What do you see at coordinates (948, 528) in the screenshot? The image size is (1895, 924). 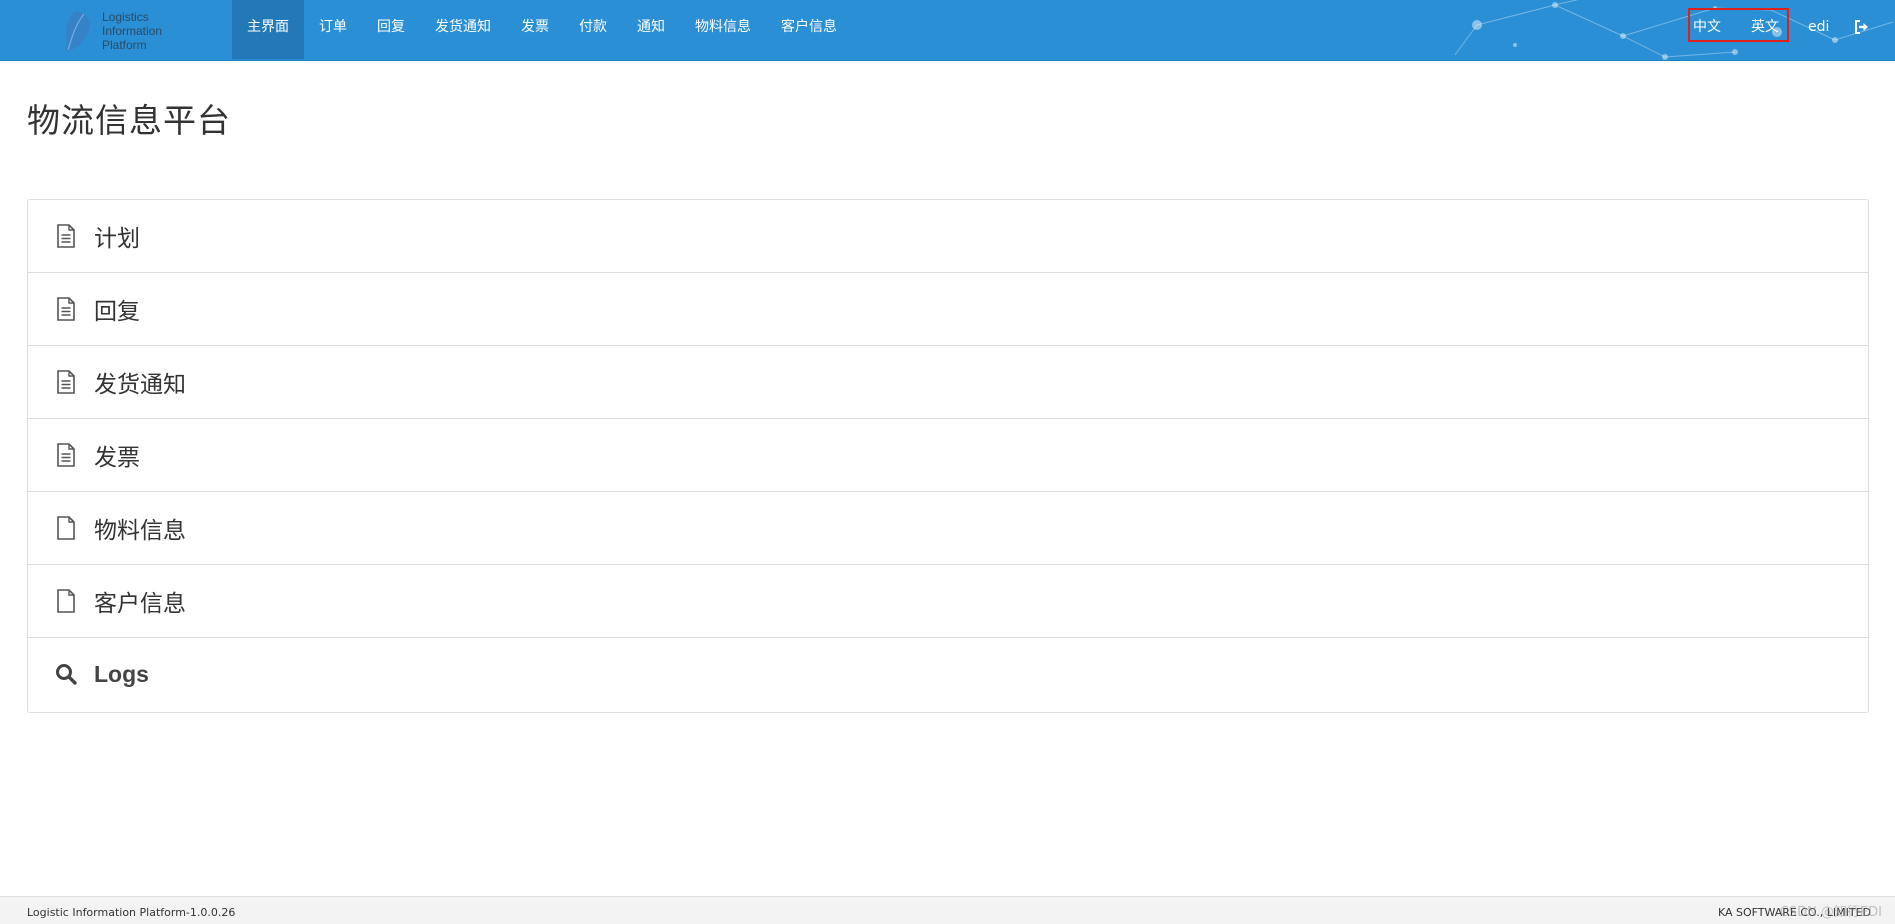 I see `list-item-material-info: 物料信息` at bounding box center [948, 528].